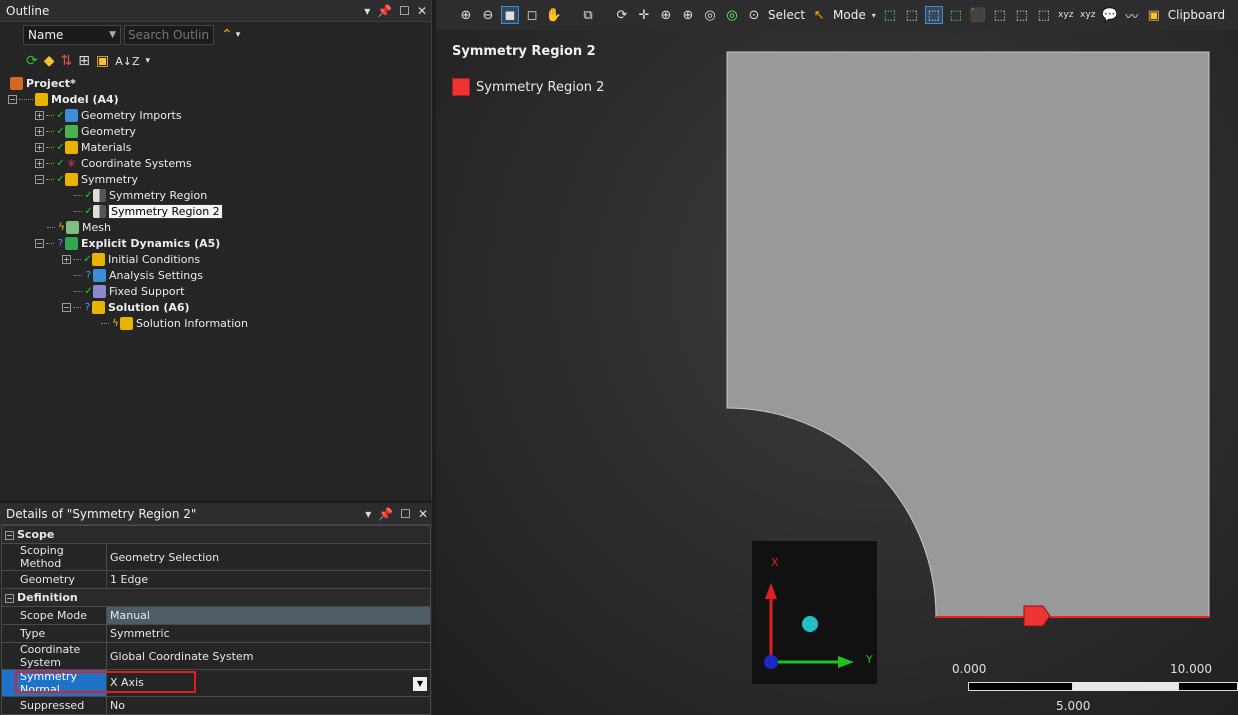 The width and height of the screenshot is (1238, 715). What do you see at coordinates (215, 147) in the screenshot?
I see `tree-item-materials: + ✓ Materials` at bounding box center [215, 147].